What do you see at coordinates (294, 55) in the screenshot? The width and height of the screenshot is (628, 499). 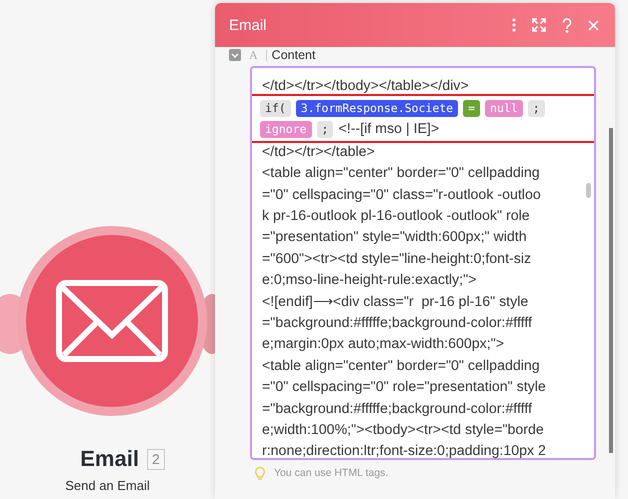 I see `field-label: Content` at bounding box center [294, 55].